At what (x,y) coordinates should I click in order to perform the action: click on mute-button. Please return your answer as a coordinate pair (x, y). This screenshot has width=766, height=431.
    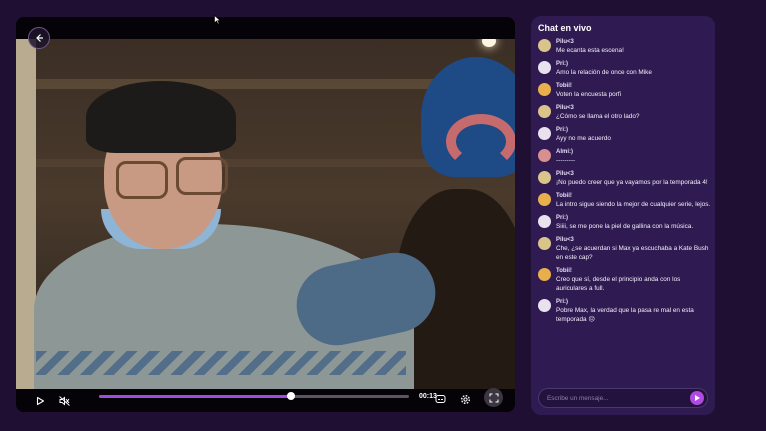
    Looking at the image, I should click on (64, 401).